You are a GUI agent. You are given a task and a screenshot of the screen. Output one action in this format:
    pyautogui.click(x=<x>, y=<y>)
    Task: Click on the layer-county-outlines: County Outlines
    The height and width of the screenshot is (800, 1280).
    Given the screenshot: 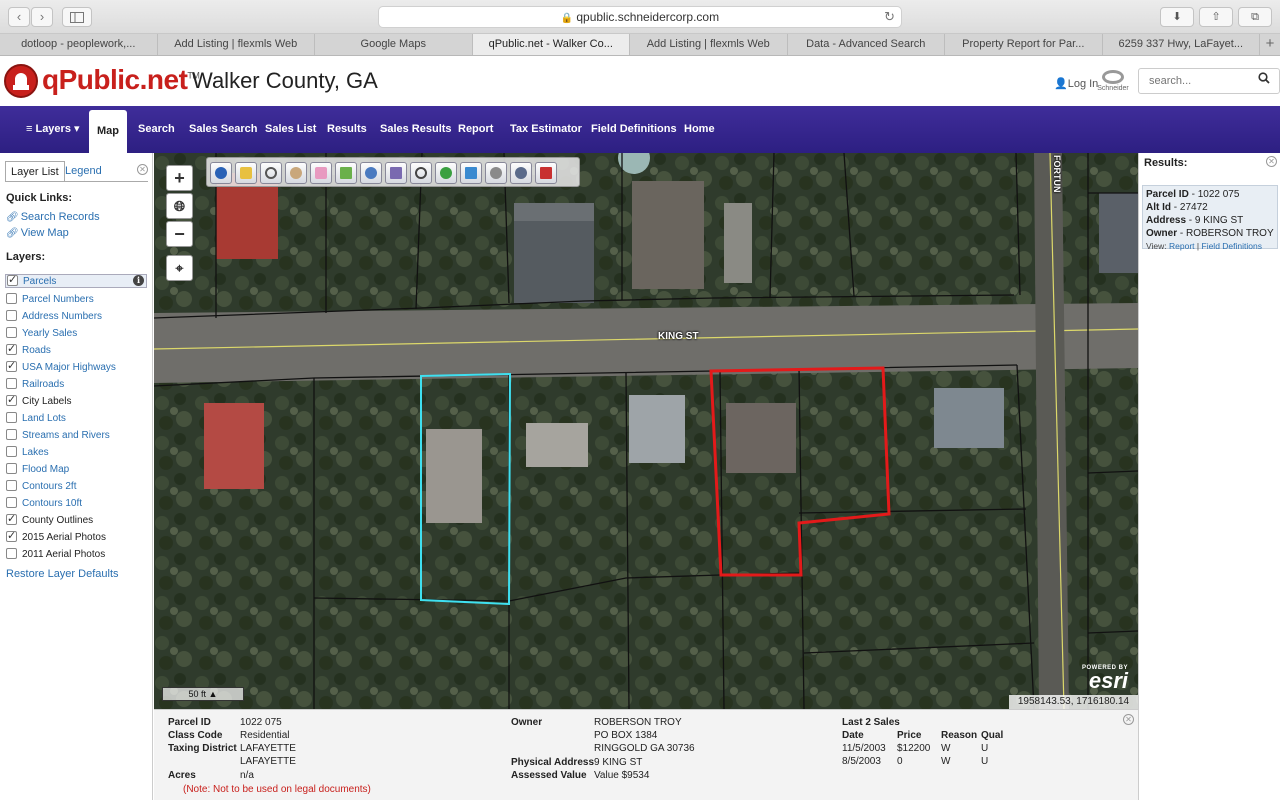 What is the action you would take?
    pyautogui.click(x=49, y=520)
    